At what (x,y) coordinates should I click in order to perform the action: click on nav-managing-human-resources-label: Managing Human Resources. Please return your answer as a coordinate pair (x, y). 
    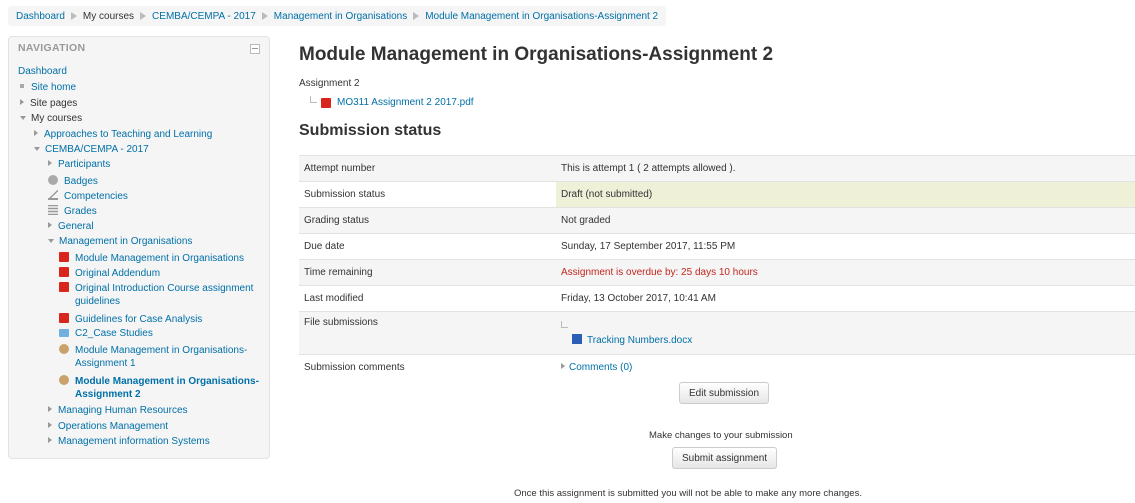
    Looking at the image, I should click on (123, 410).